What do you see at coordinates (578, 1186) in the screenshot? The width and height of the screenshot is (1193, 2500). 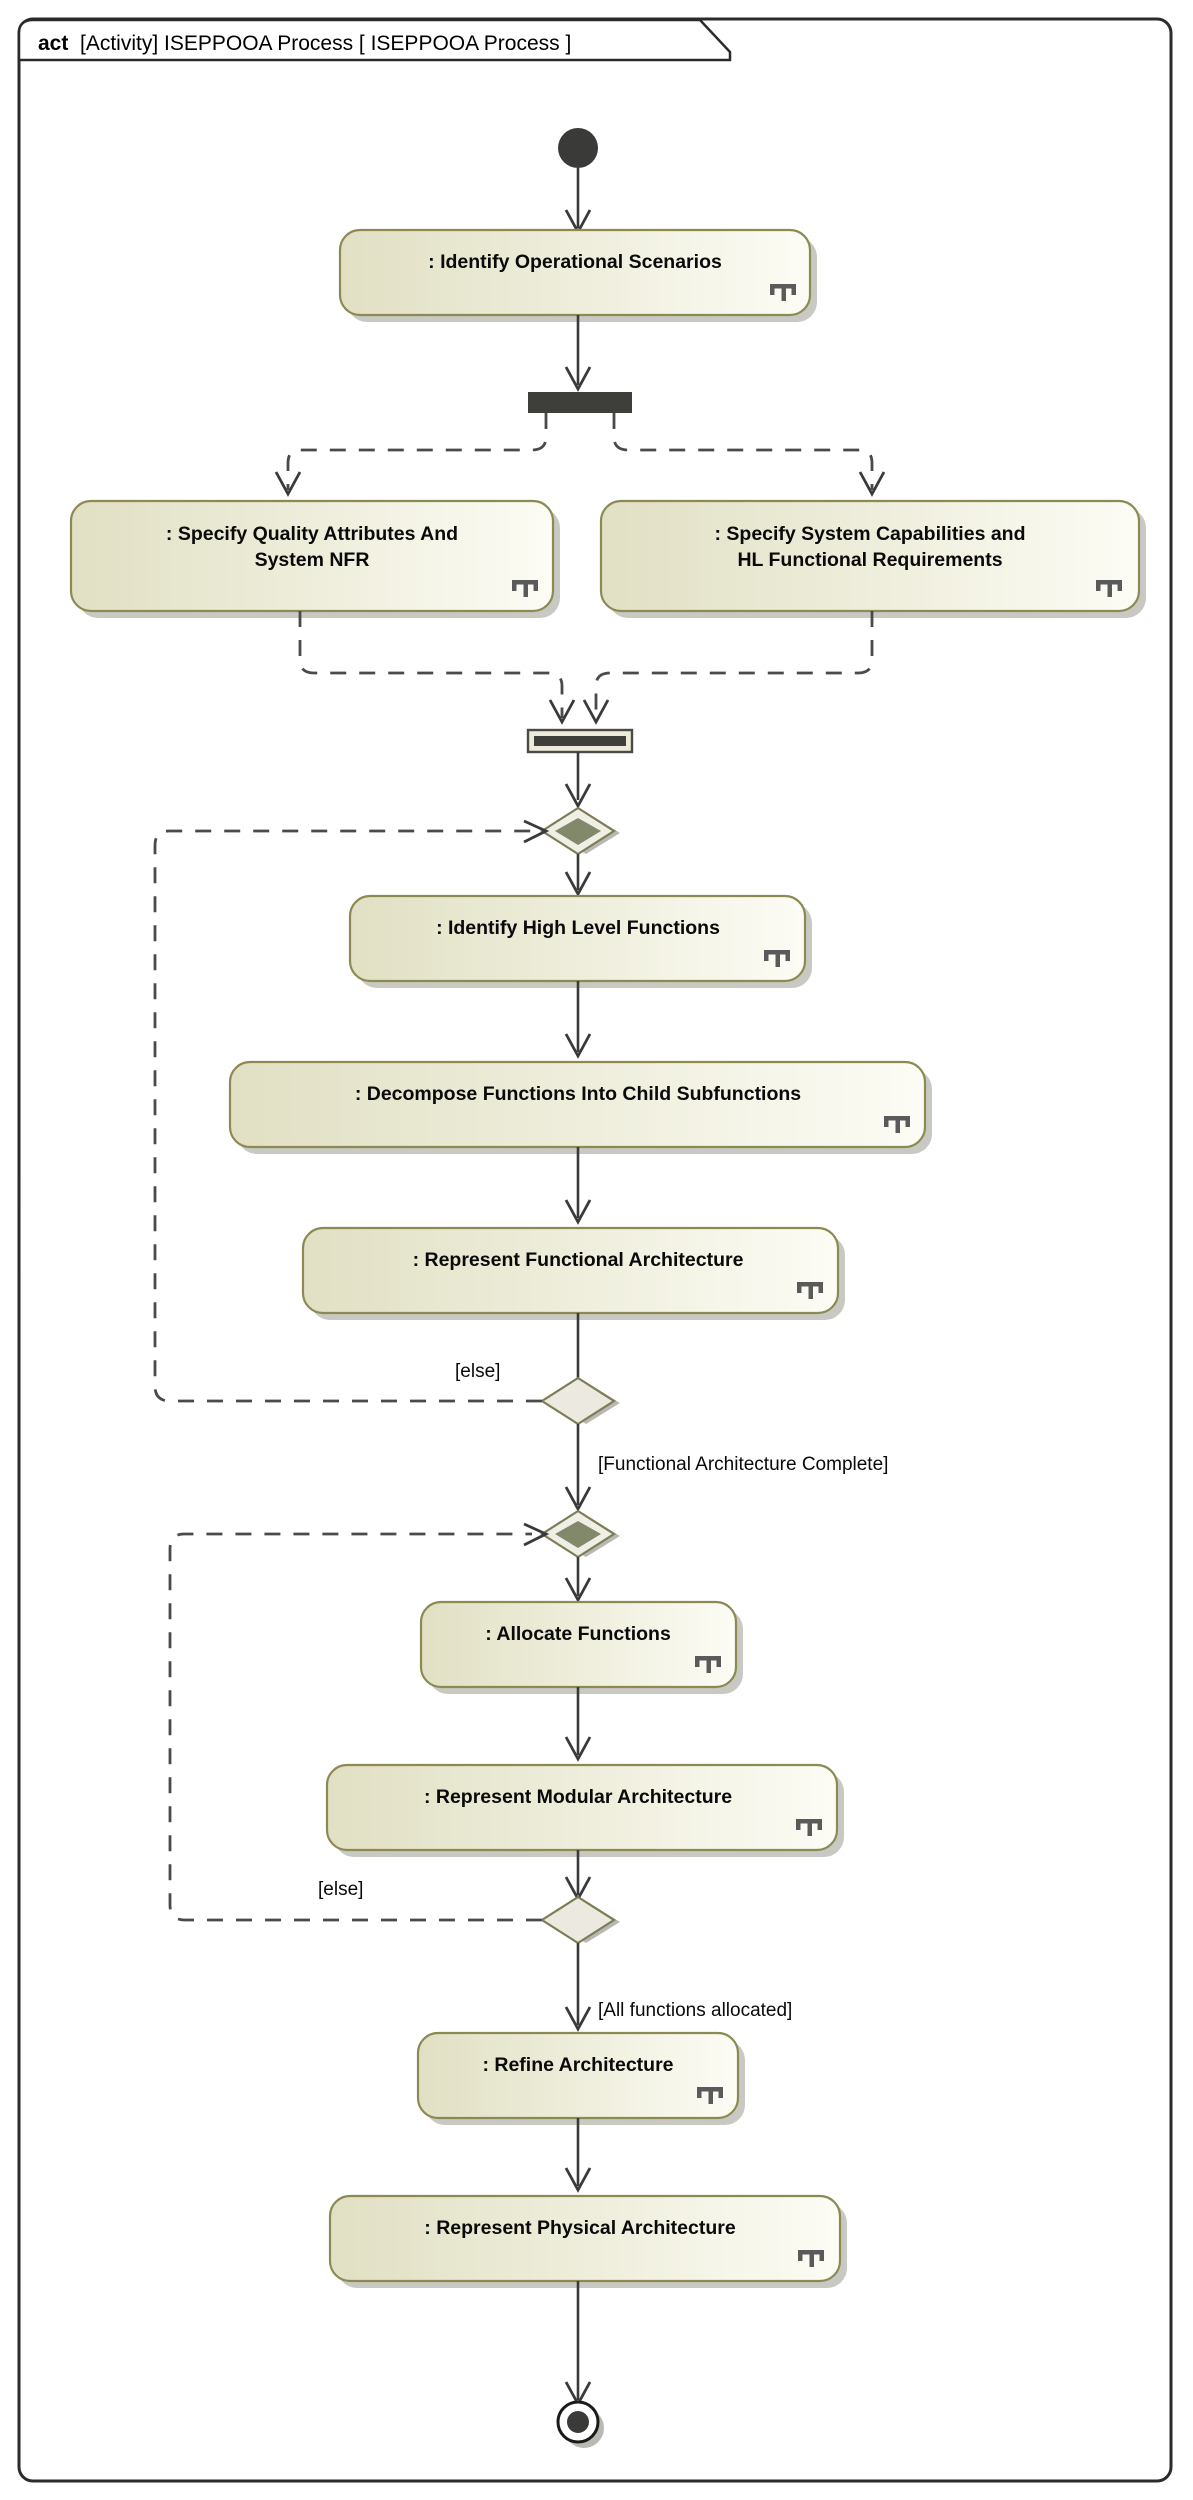 I see `edge-decompose-to-represent-functional` at bounding box center [578, 1186].